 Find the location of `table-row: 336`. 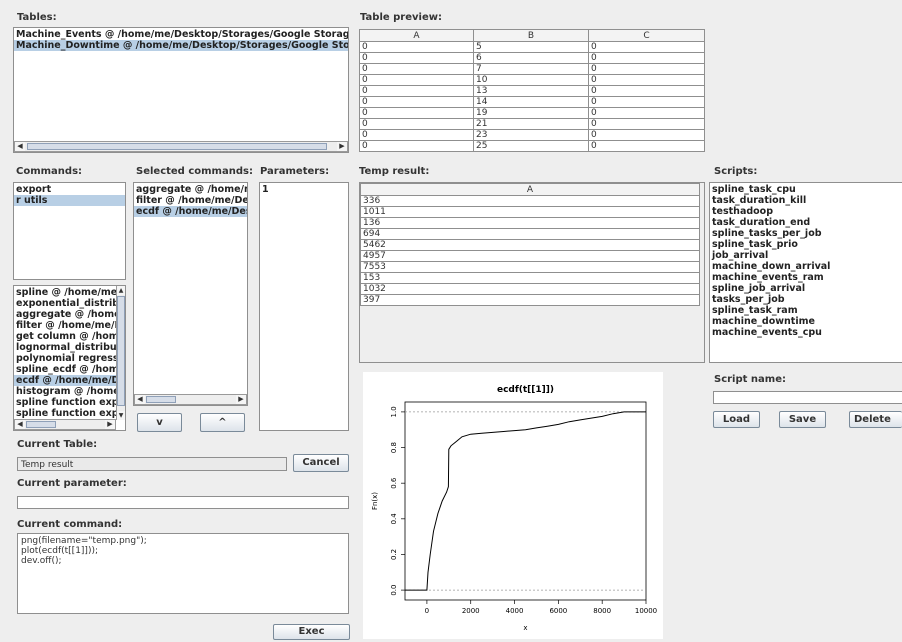

table-row: 336 is located at coordinates (530, 201).